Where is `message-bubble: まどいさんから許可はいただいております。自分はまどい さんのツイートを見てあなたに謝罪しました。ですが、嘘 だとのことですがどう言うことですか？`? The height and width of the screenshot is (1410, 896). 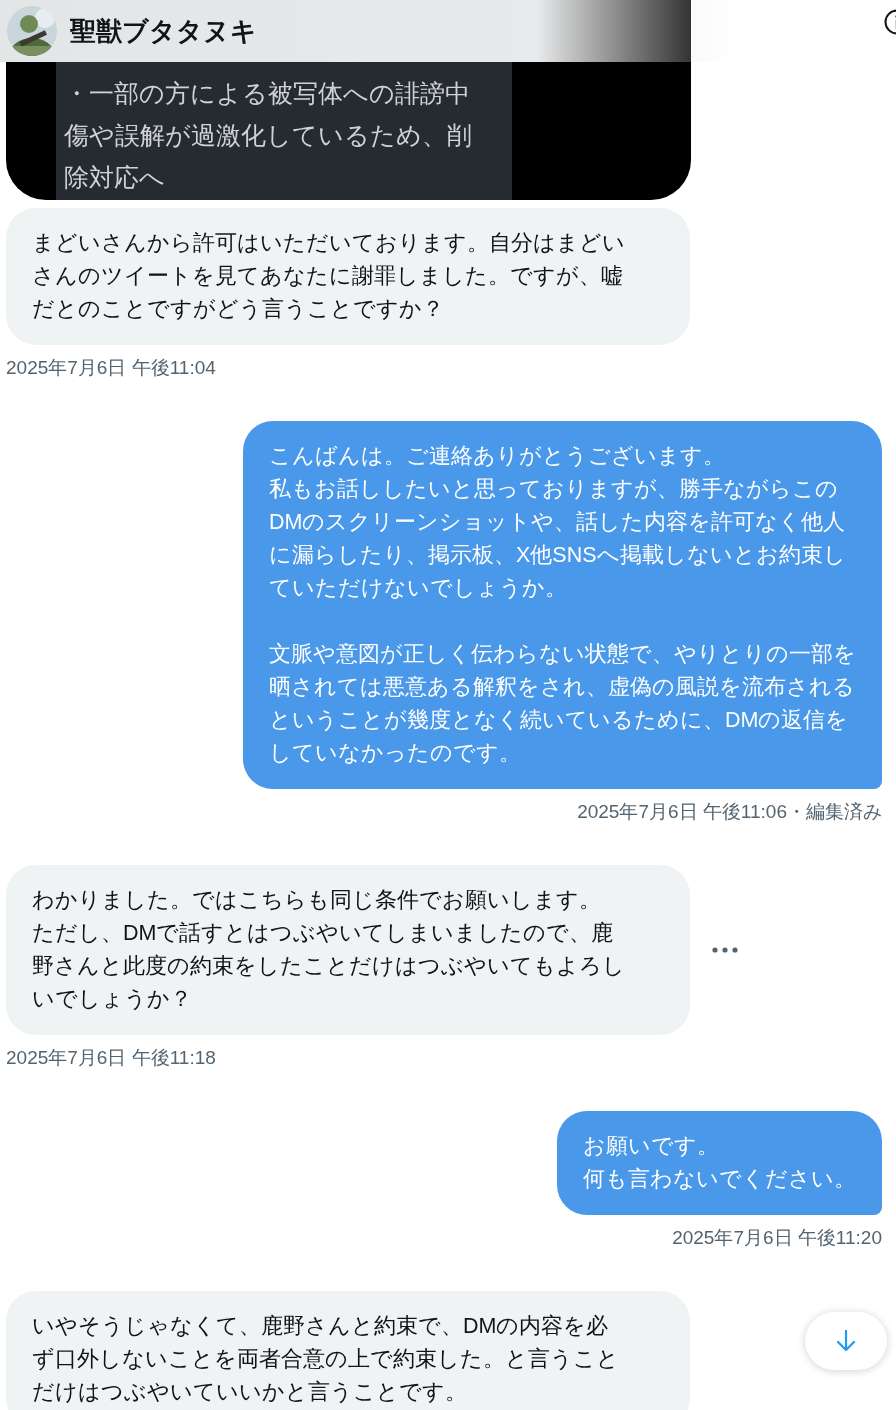 message-bubble: まどいさんから許可はいただいております。自分はまどい さんのツイートを見てあなたに謝罪しました。ですが、嘘 だとのことですがどう言うことですか？ is located at coordinates (348, 276).